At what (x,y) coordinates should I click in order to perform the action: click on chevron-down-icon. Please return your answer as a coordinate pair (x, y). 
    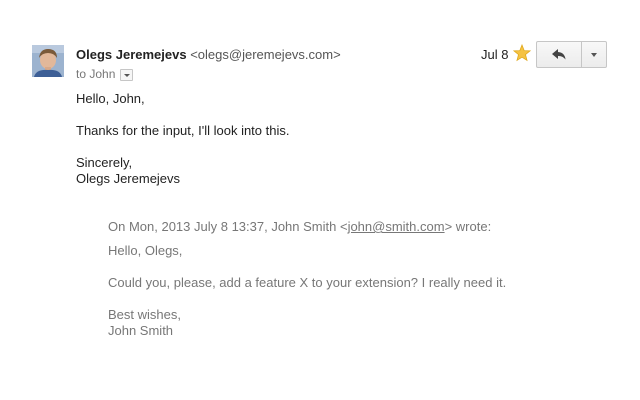
    Looking at the image, I should click on (594, 54).